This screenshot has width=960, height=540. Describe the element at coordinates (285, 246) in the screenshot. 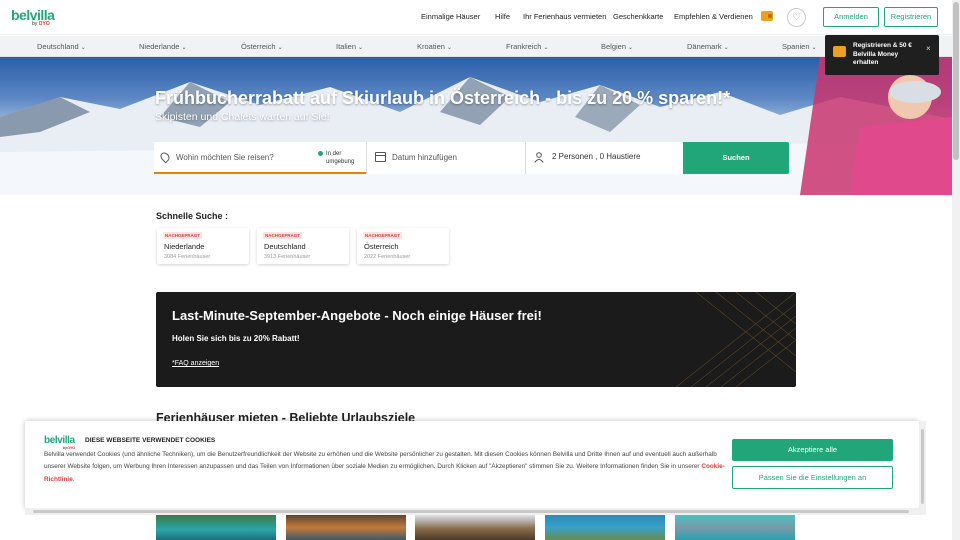

I see `quick-search-name: Deutschland` at that location.